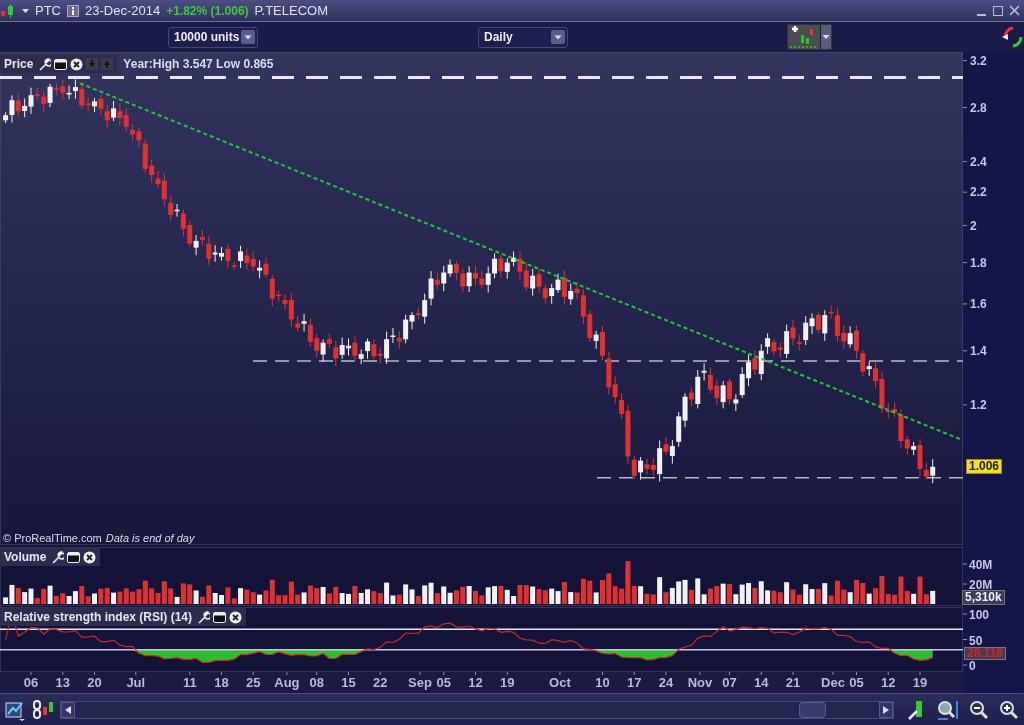 This screenshot has height=725, width=1024. Describe the element at coordinates (98, 617) in the screenshot. I see `pane-title: Relative strength index (RSI) (14)` at that location.